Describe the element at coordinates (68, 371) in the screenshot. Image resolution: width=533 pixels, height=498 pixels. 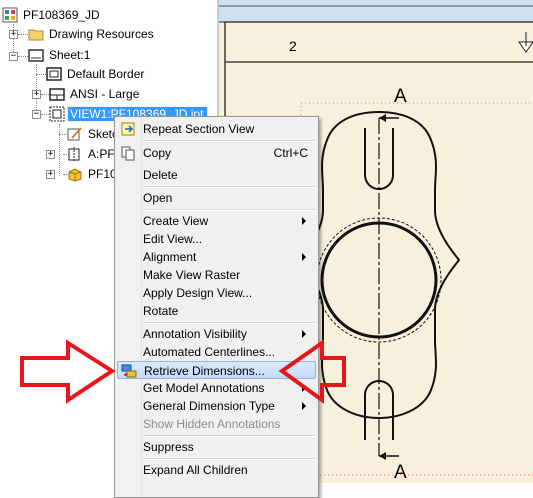
I see `red-arrow-right-icon` at that location.